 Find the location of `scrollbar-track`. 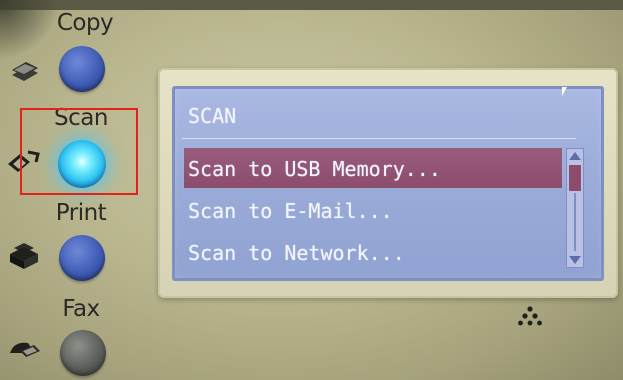

scrollbar-track is located at coordinates (575, 222).